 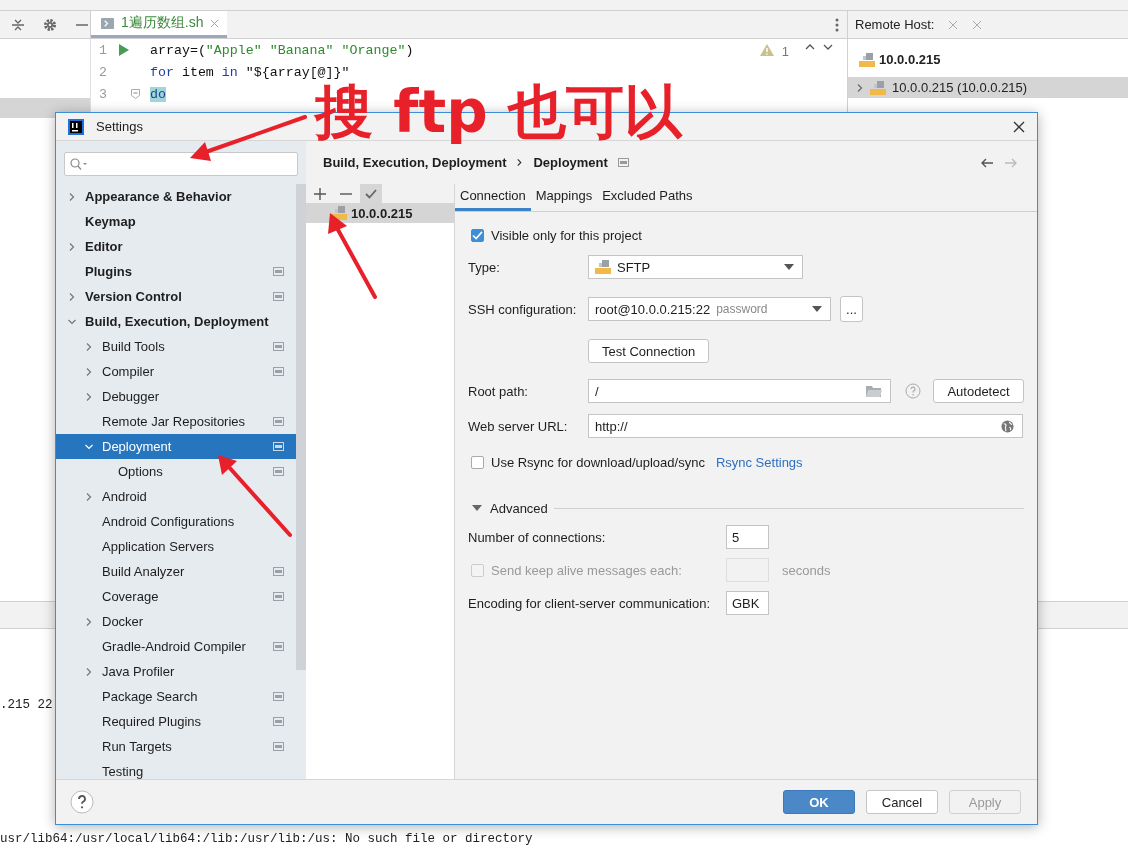 I want to click on unit-label: seconds, so click(x=806, y=570).